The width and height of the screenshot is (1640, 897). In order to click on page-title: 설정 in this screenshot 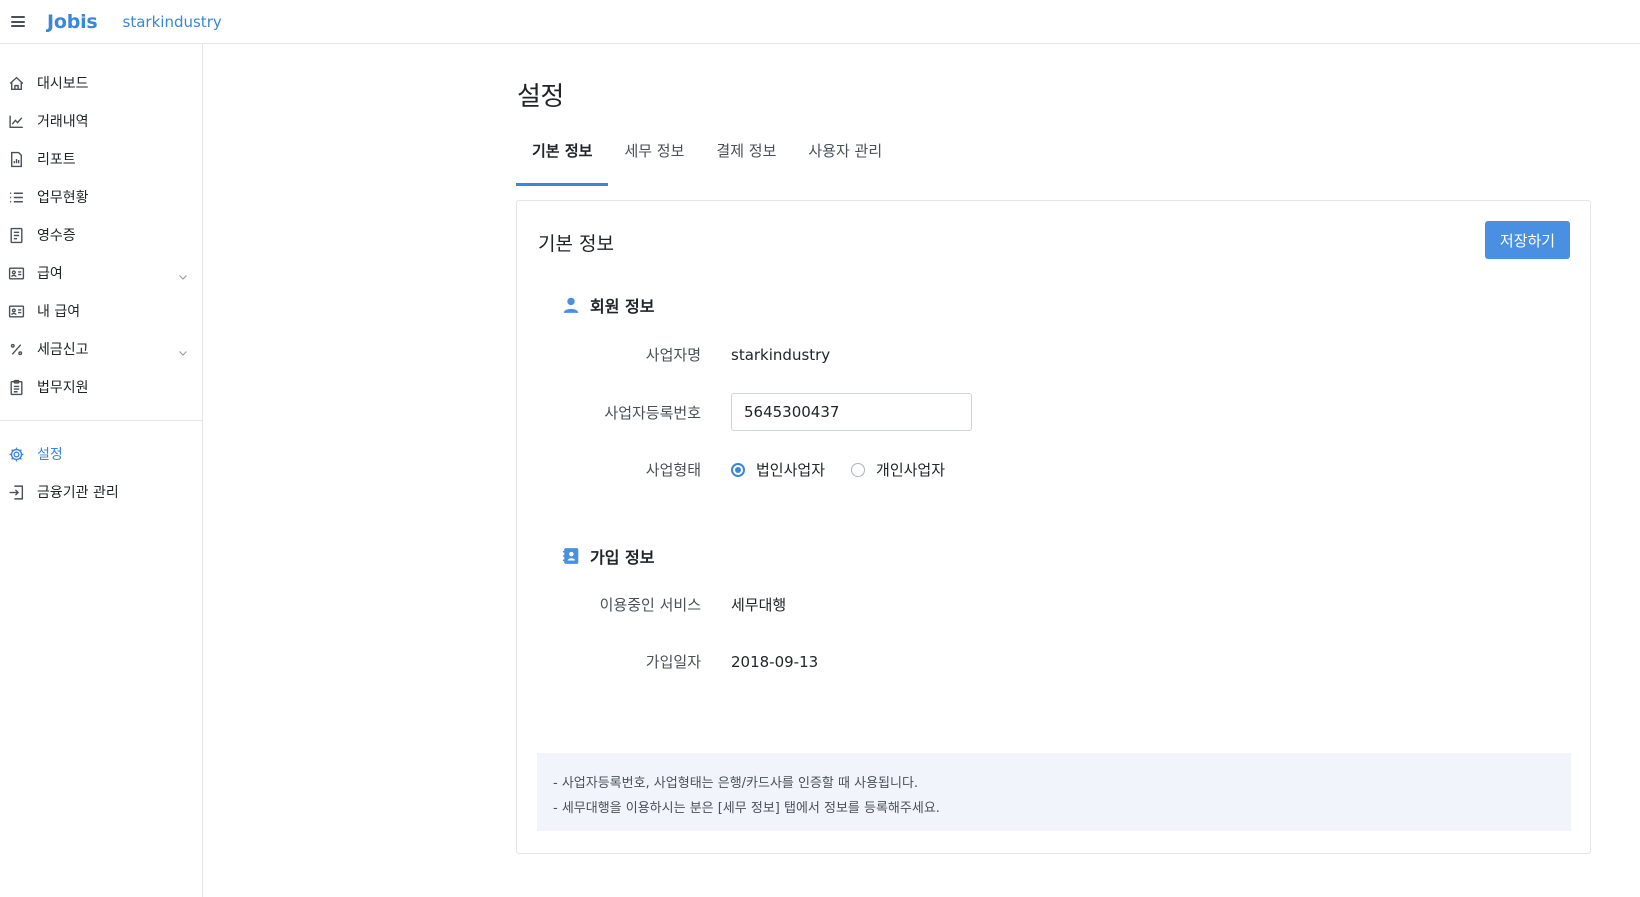, I will do `click(540, 97)`.